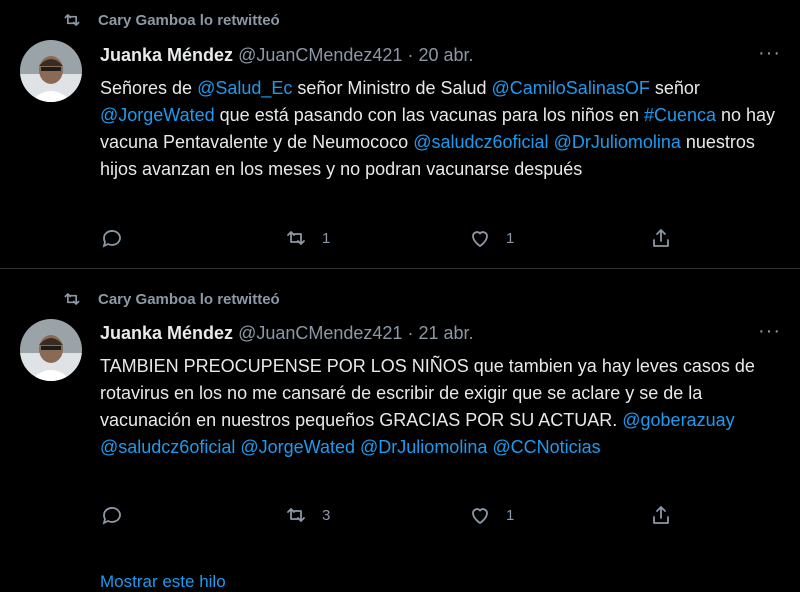 Image resolution: width=800 pixels, height=592 pixels. Describe the element at coordinates (680, 115) in the screenshot. I see `hashtag-link: #Cuenca` at that location.